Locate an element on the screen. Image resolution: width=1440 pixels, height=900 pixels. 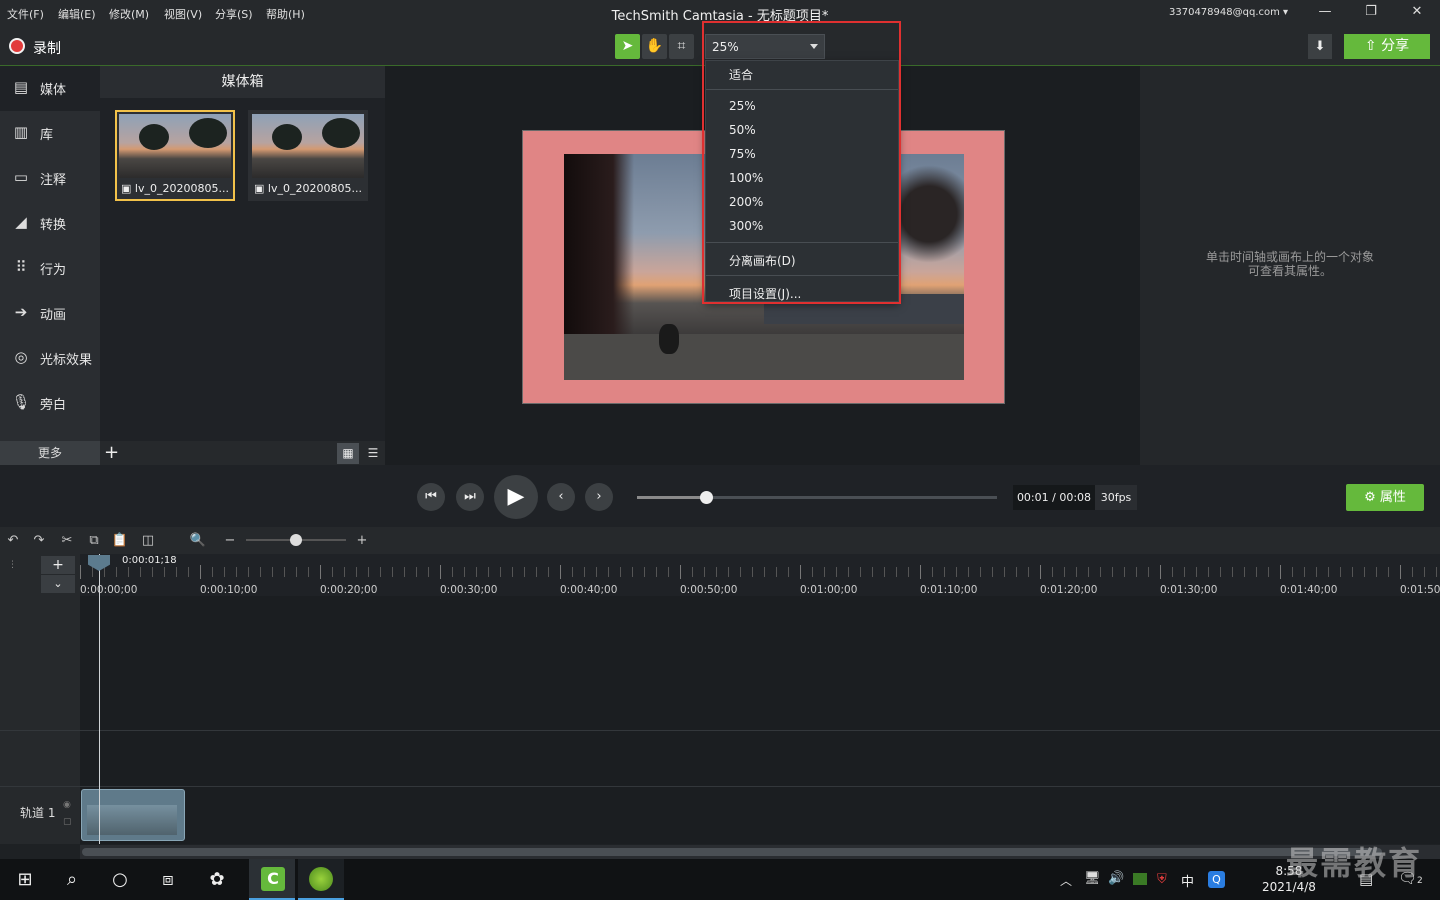
add-media-button: + is located at coordinates (111, 453).